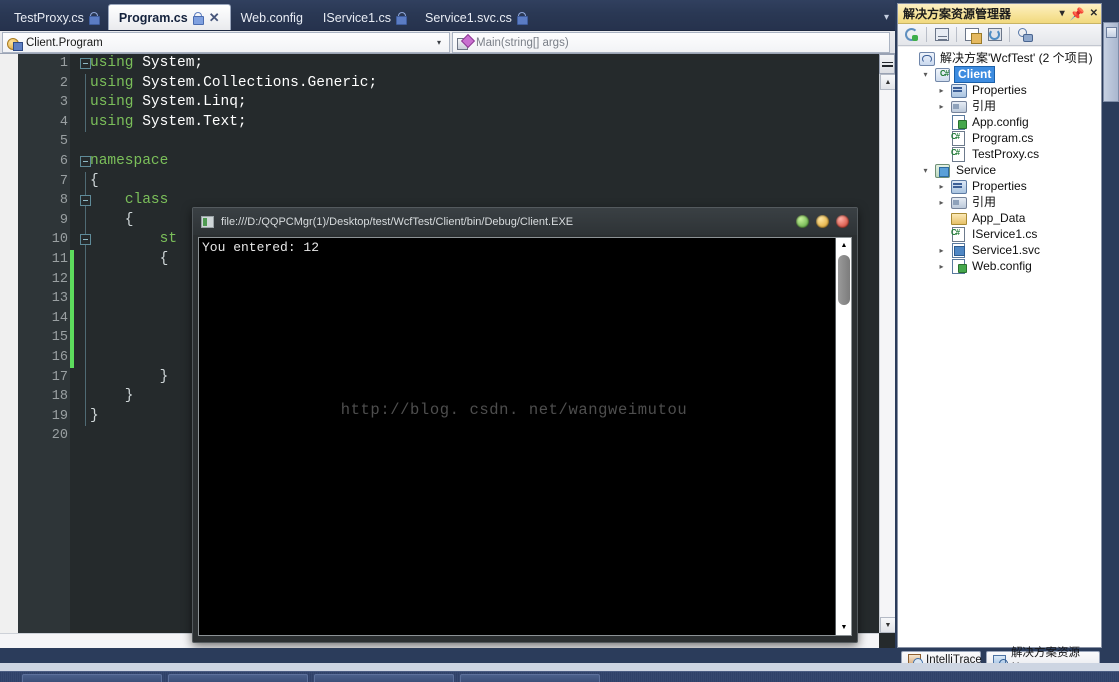 This screenshot has height=682, width=1119. What do you see at coordinates (447, 122) in the screenshot?
I see `code-line: 4 using System.Text;` at bounding box center [447, 122].